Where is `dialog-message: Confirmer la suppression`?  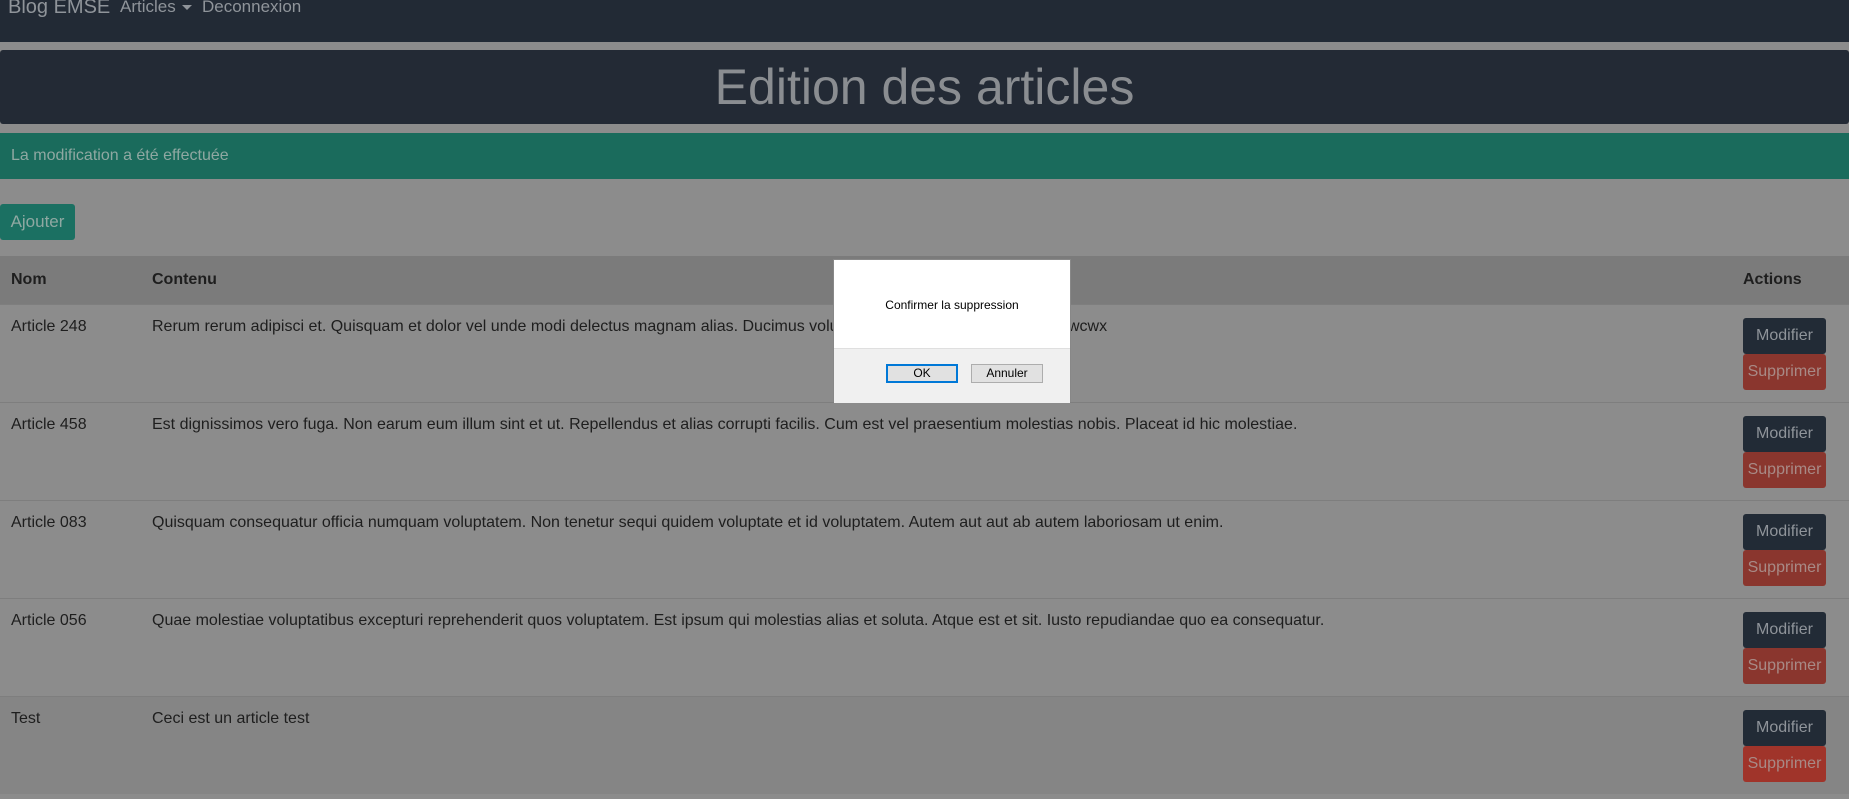 dialog-message: Confirmer la suppression is located at coordinates (952, 305).